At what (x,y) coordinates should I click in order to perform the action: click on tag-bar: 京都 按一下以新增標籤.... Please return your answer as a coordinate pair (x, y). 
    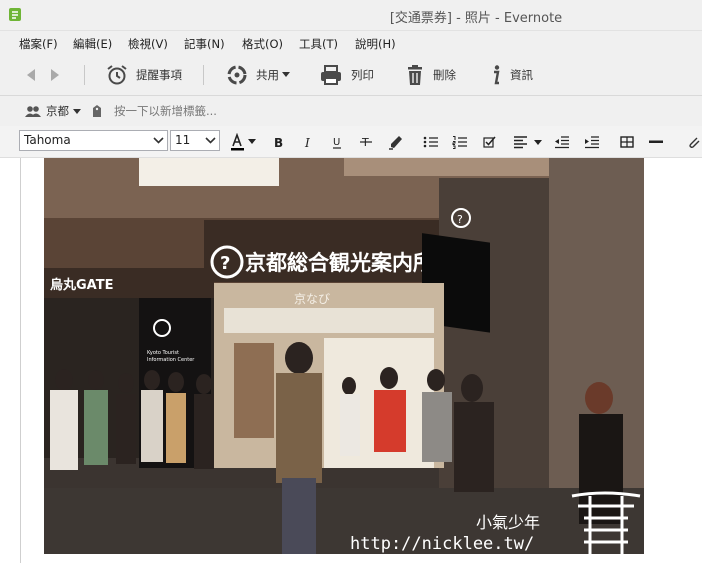
    Looking at the image, I should click on (351, 111).